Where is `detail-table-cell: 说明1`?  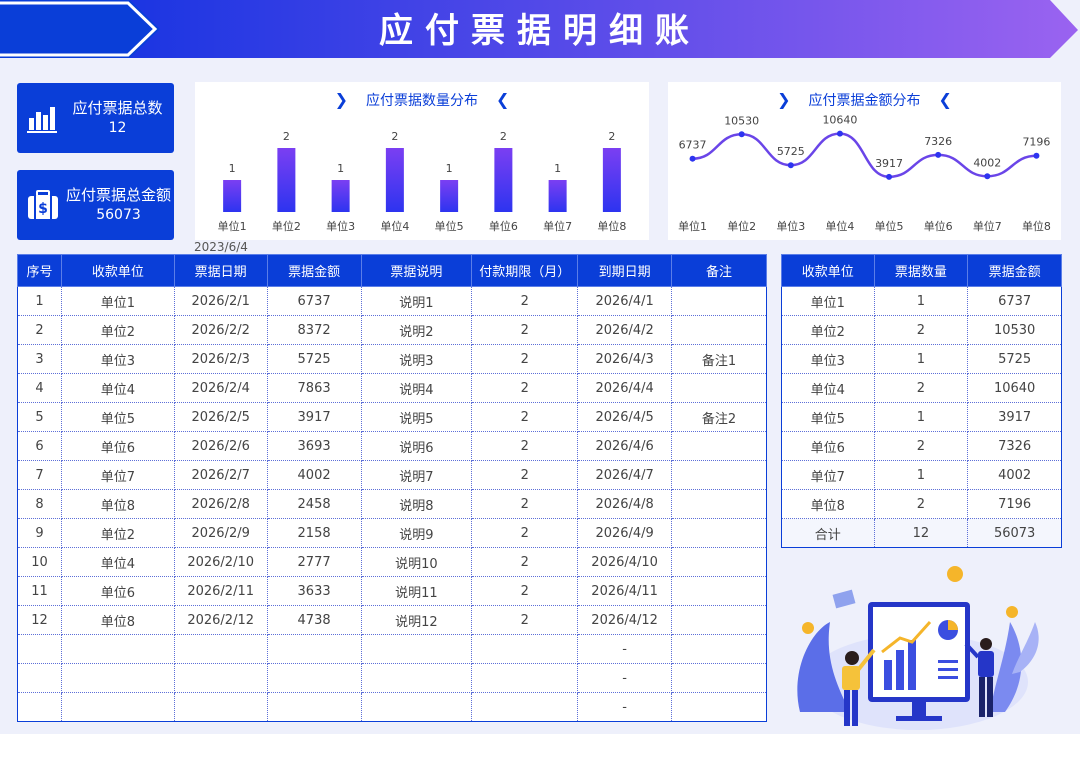 detail-table-cell: 说明1 is located at coordinates (416, 301).